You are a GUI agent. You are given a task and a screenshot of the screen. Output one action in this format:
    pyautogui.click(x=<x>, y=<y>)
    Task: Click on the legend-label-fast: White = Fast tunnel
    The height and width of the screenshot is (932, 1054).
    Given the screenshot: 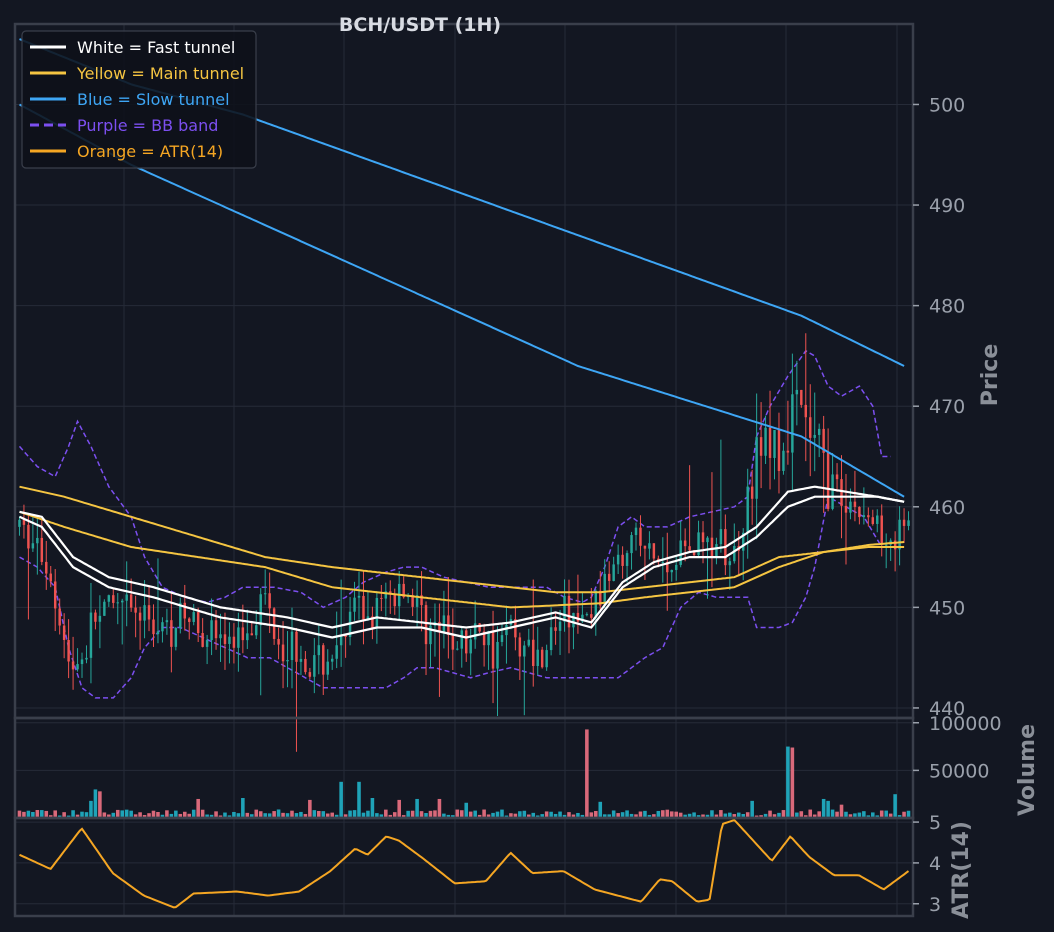 What is the action you would take?
    pyautogui.click(x=156, y=47)
    